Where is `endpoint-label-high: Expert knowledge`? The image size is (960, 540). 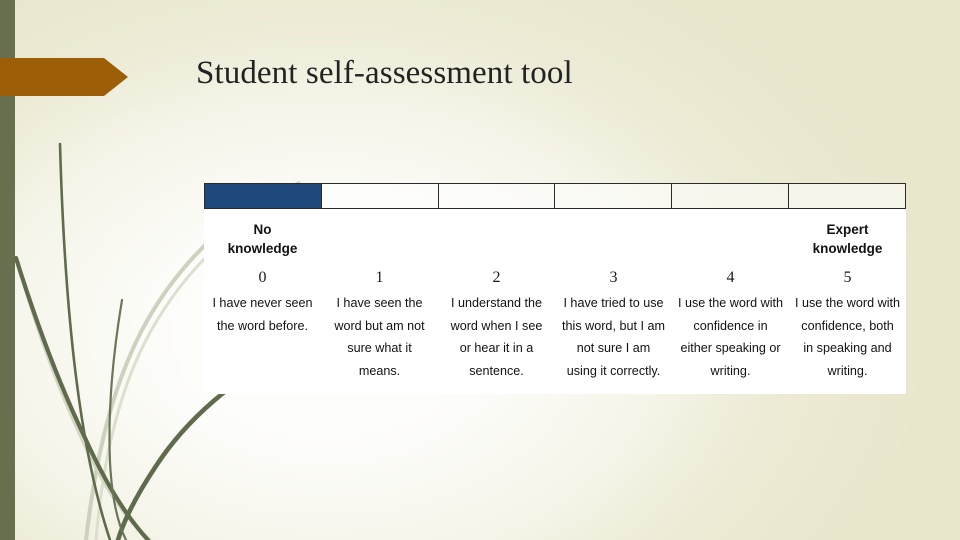
endpoint-label-high: Expert knowledge is located at coordinates (847, 242).